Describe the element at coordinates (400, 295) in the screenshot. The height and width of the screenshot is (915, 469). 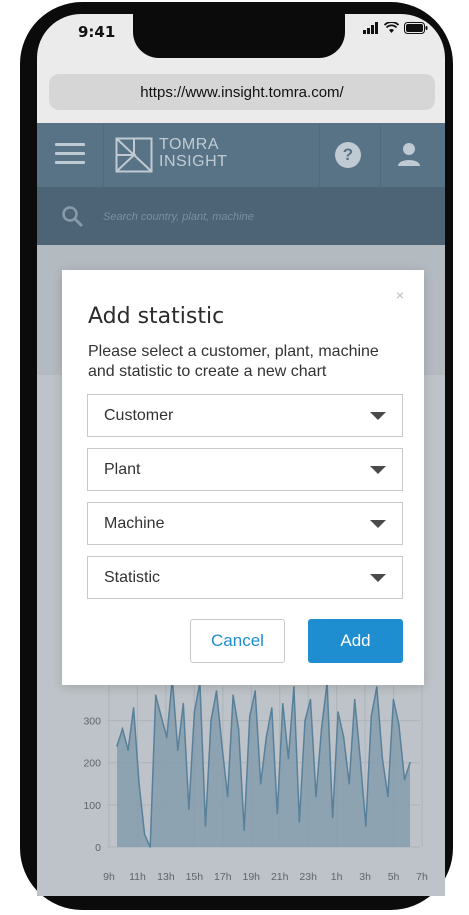
I see `close-icon: ×` at that location.